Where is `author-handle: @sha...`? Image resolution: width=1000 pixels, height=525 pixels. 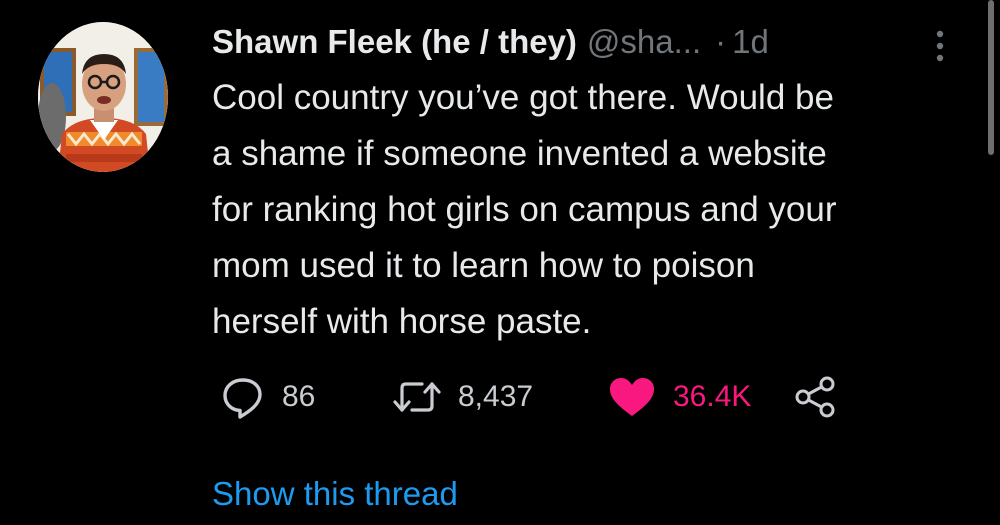
author-handle: @sha... is located at coordinates (644, 42).